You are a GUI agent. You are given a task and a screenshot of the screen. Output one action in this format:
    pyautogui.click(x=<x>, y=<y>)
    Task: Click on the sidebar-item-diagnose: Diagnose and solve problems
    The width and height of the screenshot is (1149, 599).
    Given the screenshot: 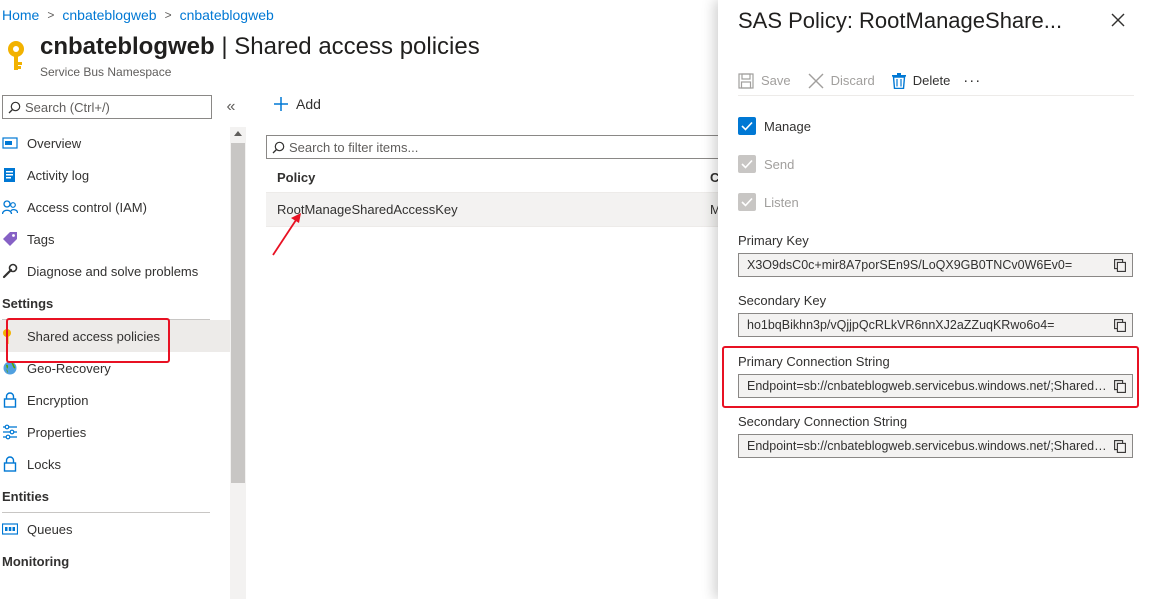 What is the action you would take?
    pyautogui.click(x=115, y=271)
    